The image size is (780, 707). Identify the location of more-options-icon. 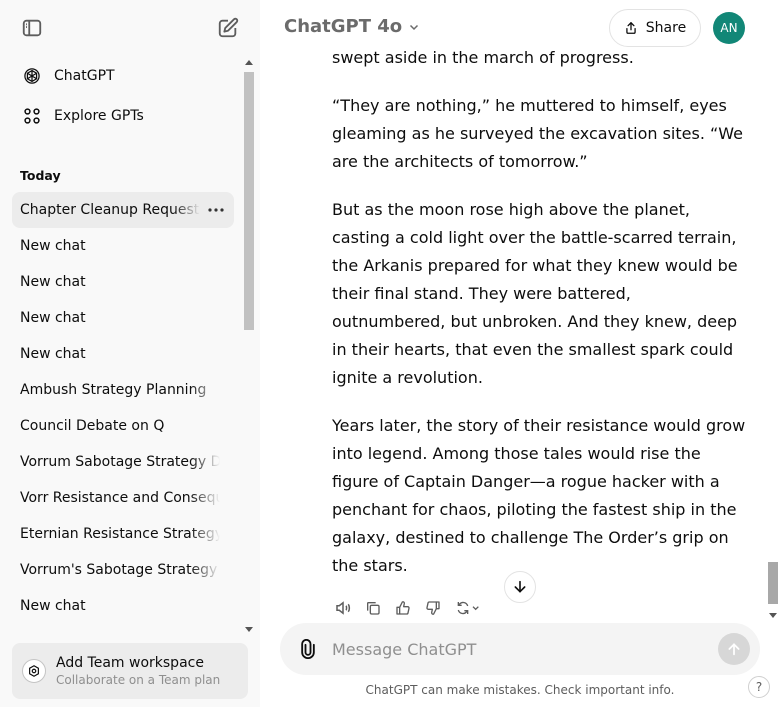
(216, 210).